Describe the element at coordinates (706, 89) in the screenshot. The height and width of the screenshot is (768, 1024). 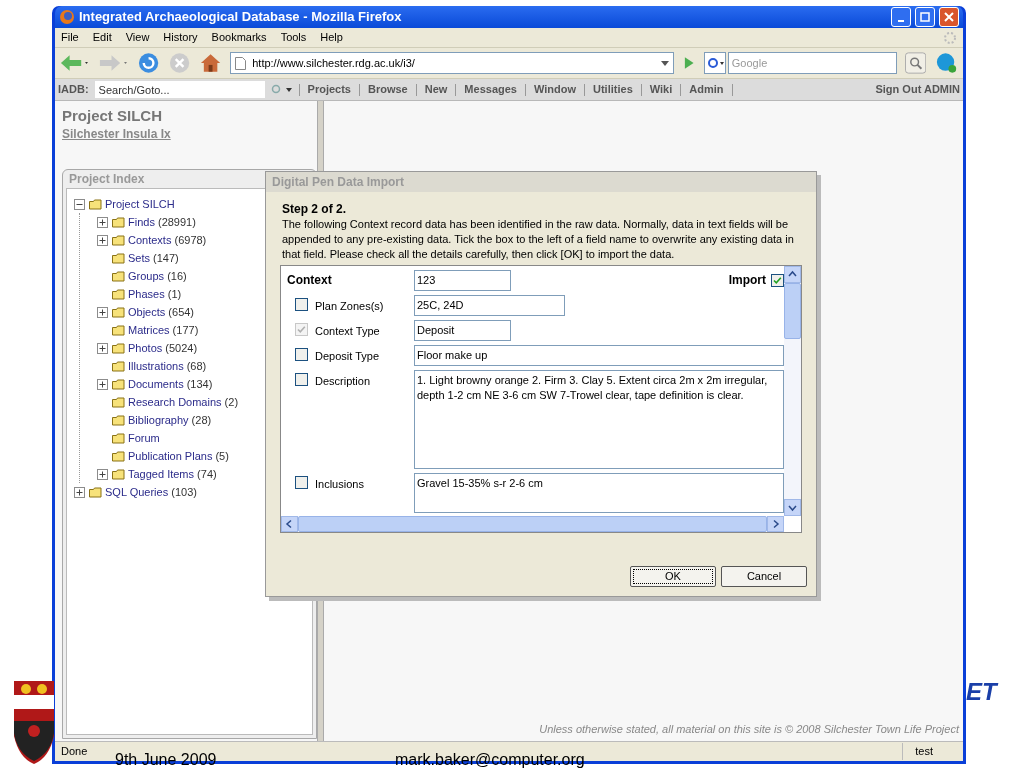
I see `nav-link: Admin` at that location.